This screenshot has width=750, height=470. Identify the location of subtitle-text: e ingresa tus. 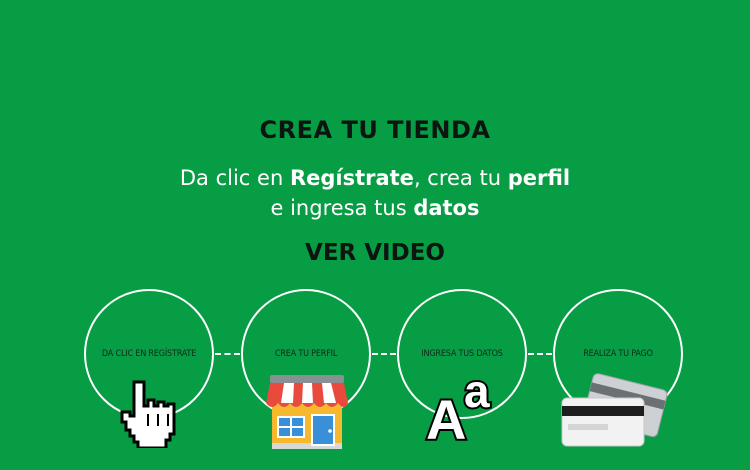
(342, 208).